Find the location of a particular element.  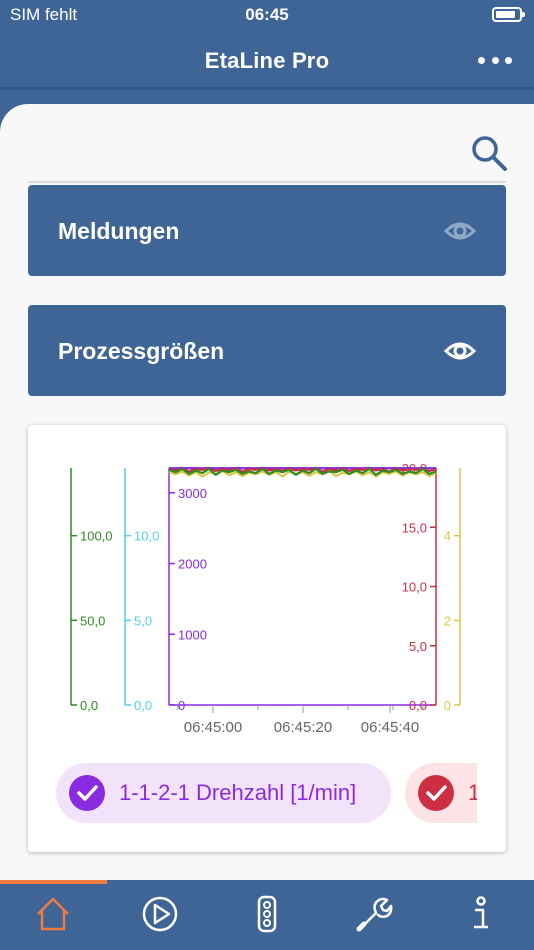

more-menu-icon is located at coordinates (495, 60).